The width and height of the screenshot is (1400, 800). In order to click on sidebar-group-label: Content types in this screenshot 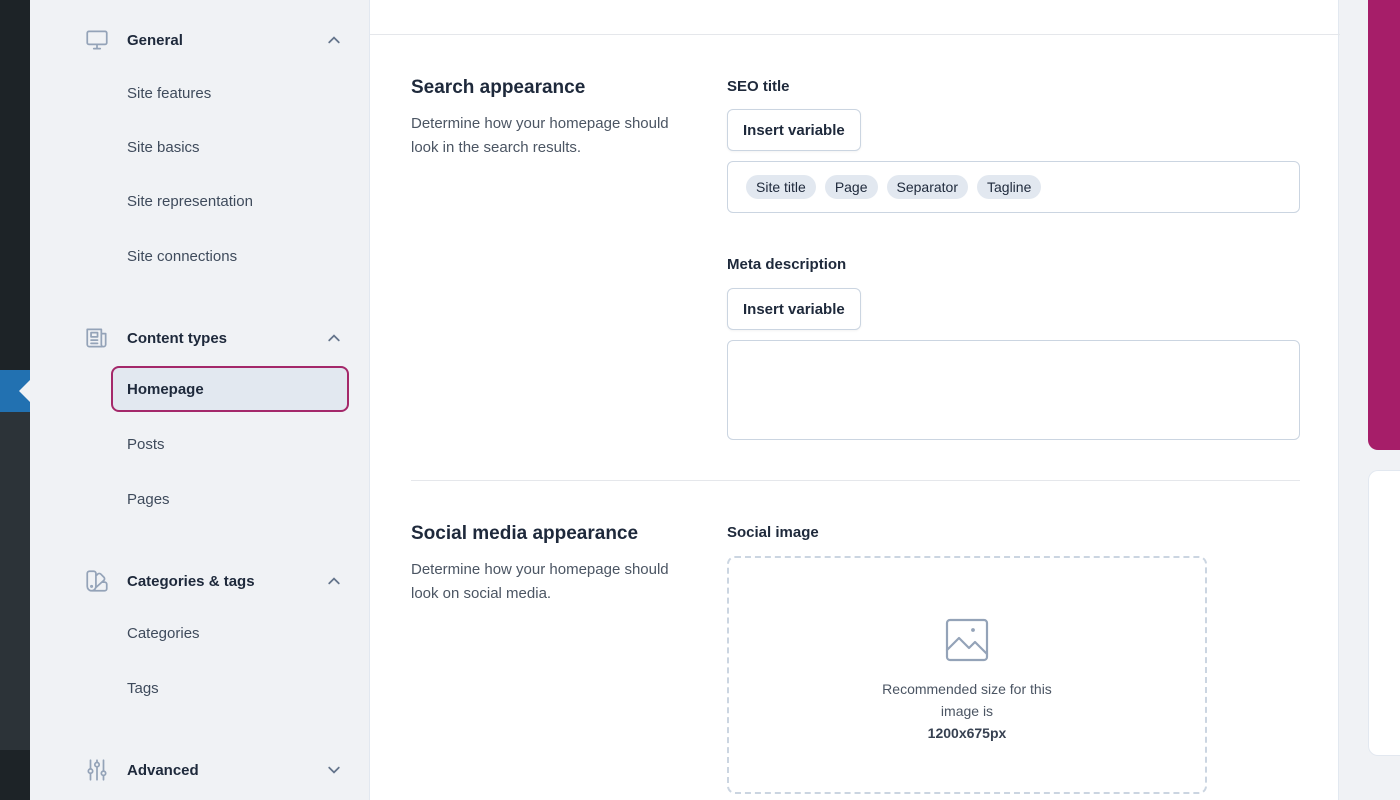, I will do `click(177, 338)`.